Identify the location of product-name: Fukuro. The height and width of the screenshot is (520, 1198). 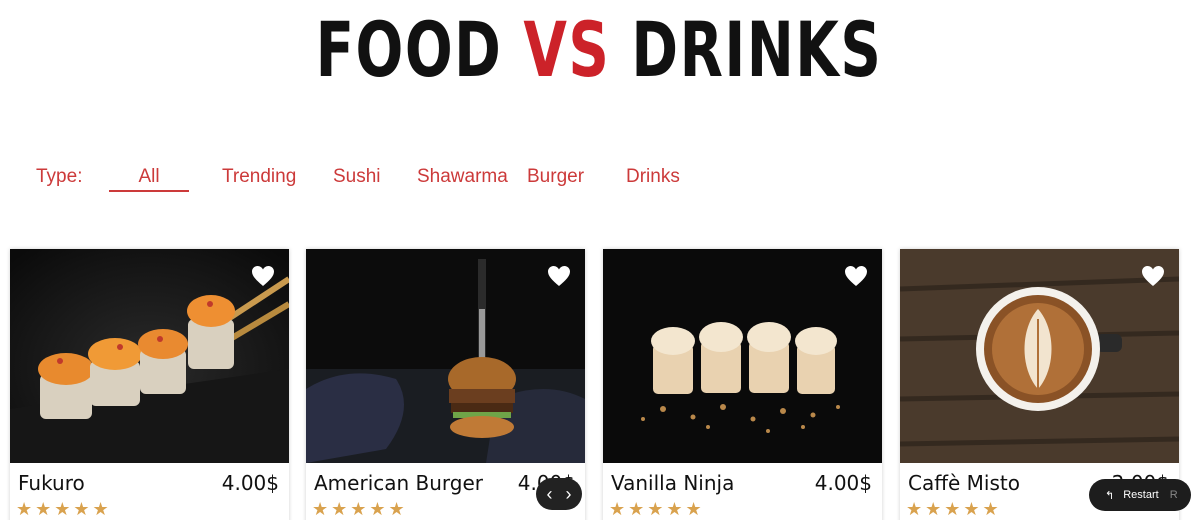
(51, 483).